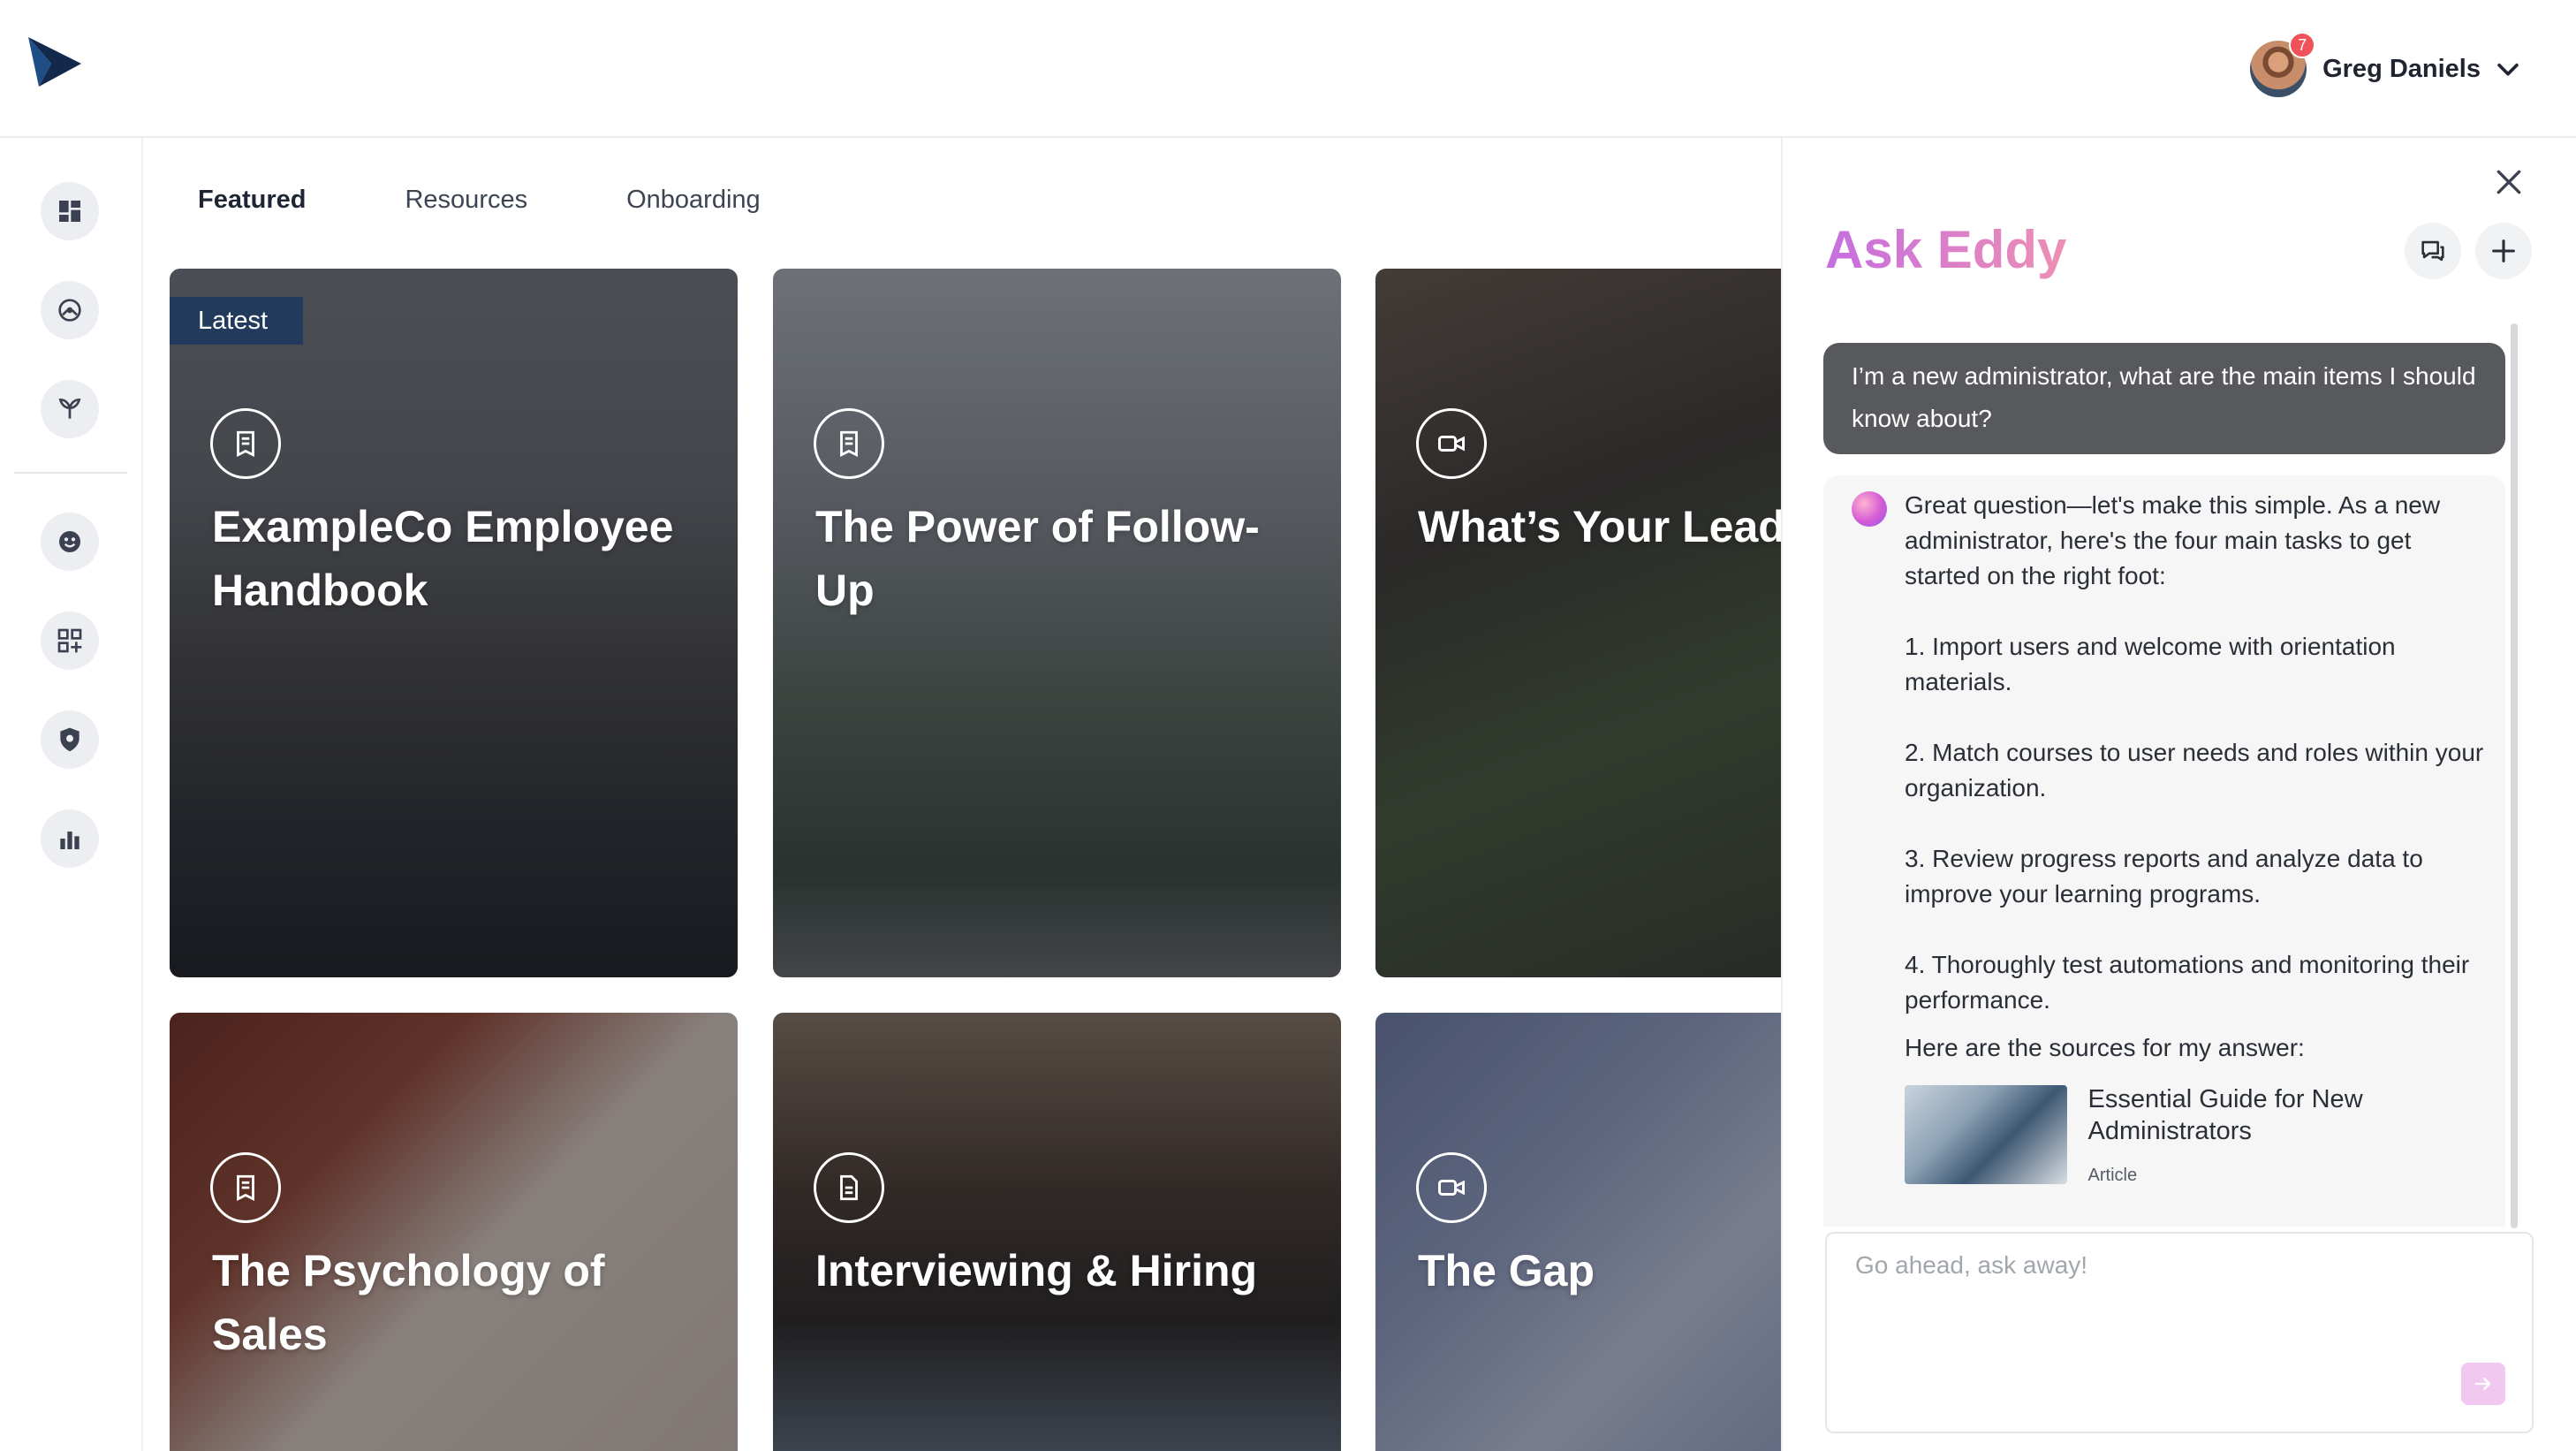 This screenshot has height=1451, width=2576. I want to click on file-icon, so click(849, 1187).